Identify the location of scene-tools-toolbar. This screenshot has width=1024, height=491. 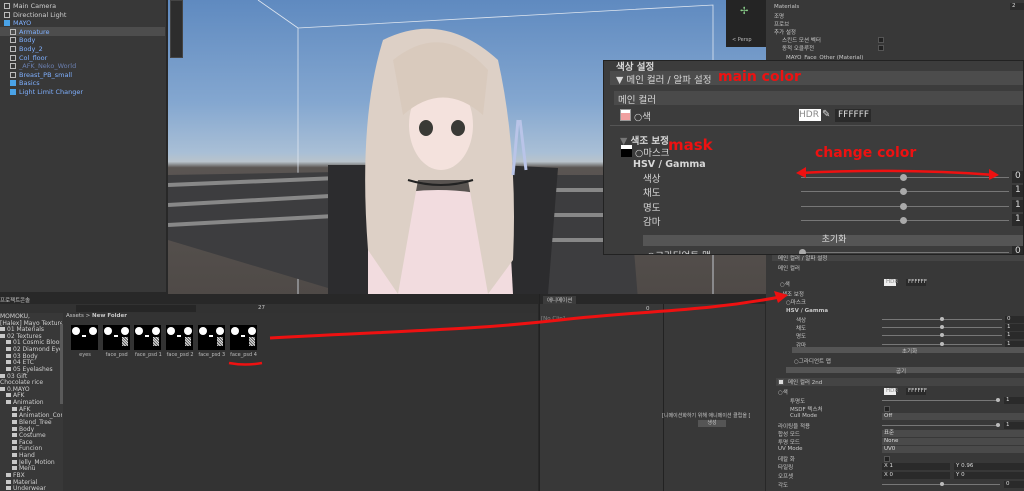
(176, 29).